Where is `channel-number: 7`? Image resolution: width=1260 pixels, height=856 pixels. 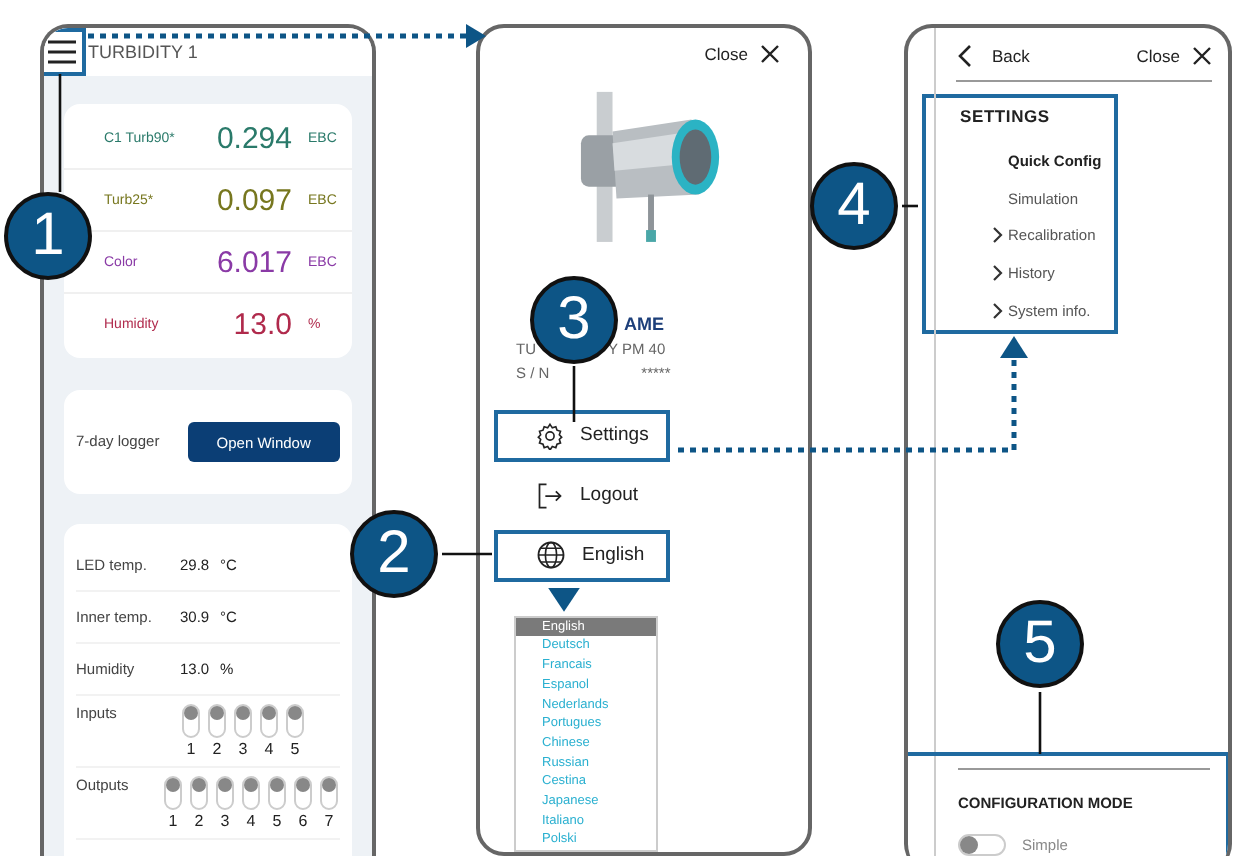
channel-number: 7 is located at coordinates (329, 821).